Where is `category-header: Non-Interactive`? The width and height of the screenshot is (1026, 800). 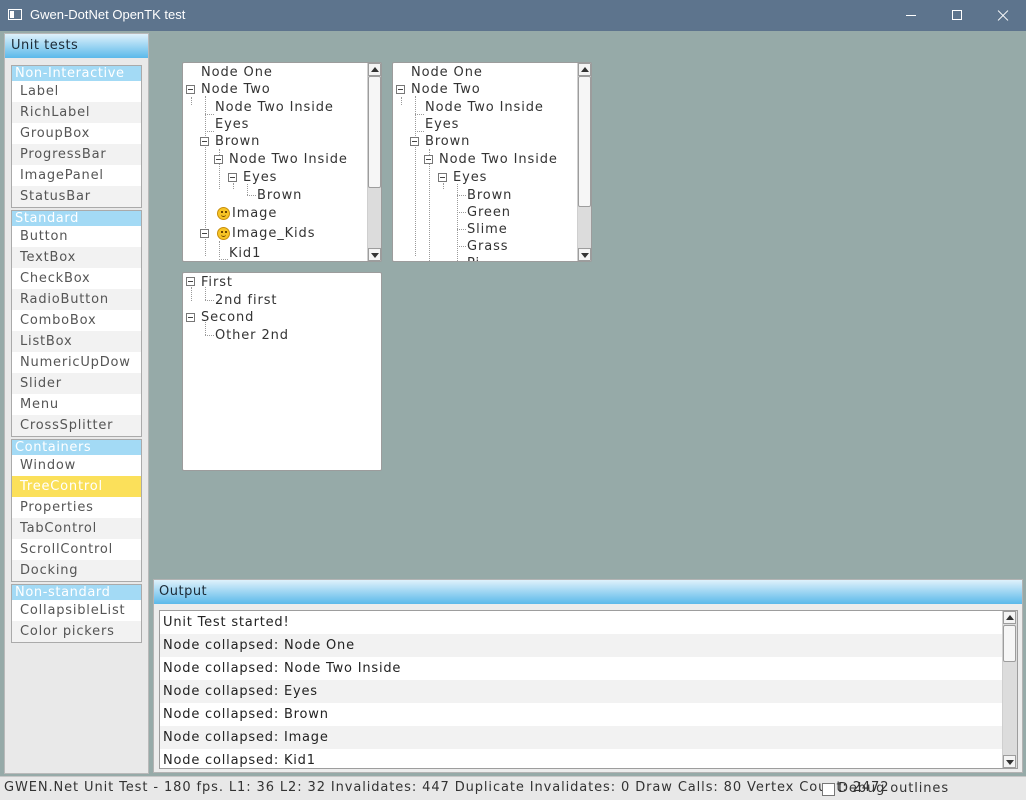
category-header: Non-Interactive is located at coordinates (76, 73).